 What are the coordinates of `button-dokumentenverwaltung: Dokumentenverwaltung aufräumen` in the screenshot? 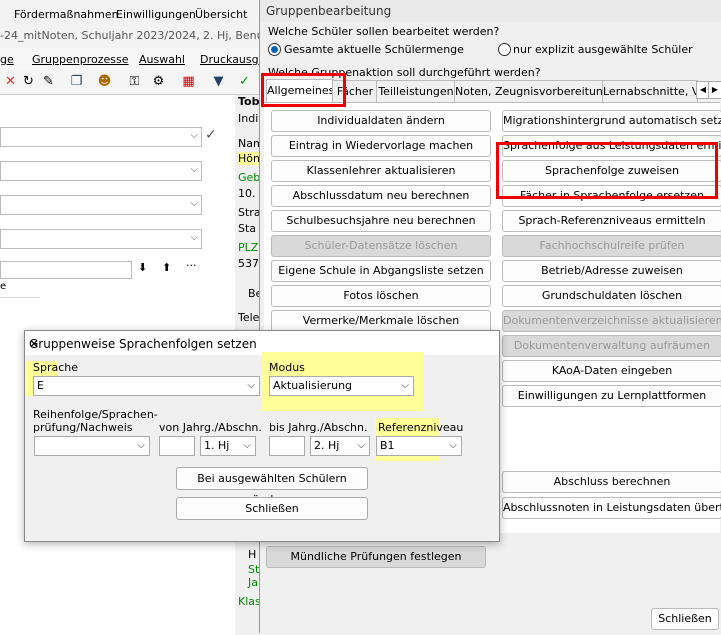 It's located at (611, 346).